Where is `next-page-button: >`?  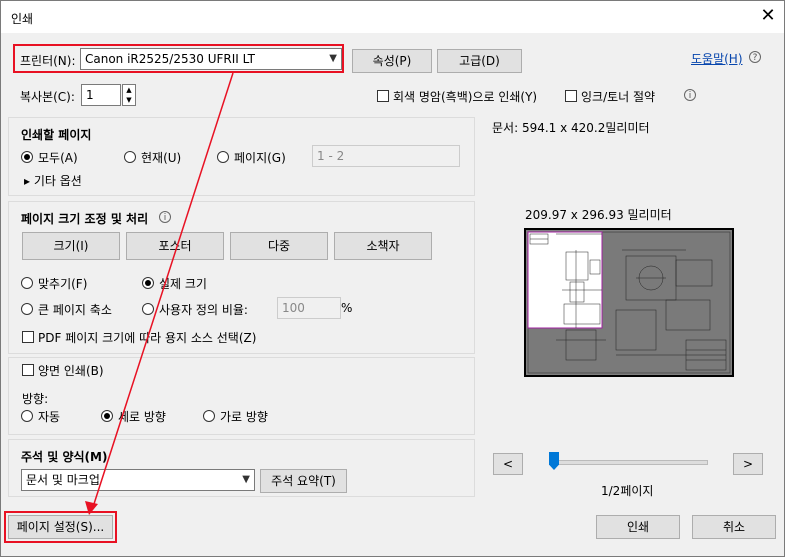 next-page-button: > is located at coordinates (748, 464).